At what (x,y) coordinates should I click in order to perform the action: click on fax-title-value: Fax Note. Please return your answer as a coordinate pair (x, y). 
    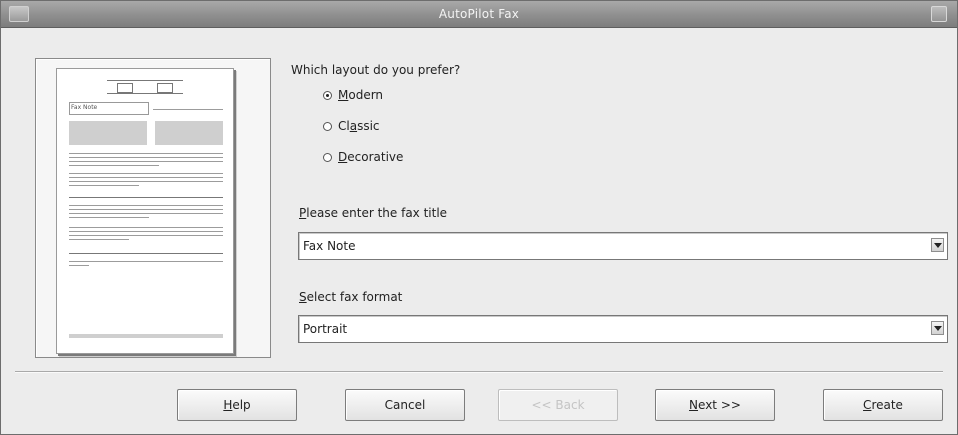
    Looking at the image, I should click on (329, 246).